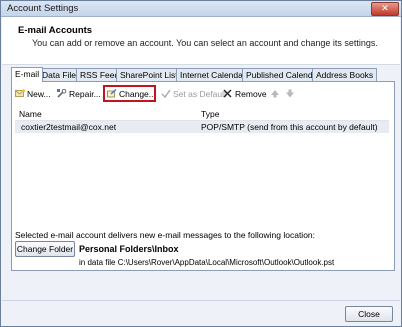 This screenshot has height=327, width=402. I want to click on window-close-icon: ✕, so click(385, 9).